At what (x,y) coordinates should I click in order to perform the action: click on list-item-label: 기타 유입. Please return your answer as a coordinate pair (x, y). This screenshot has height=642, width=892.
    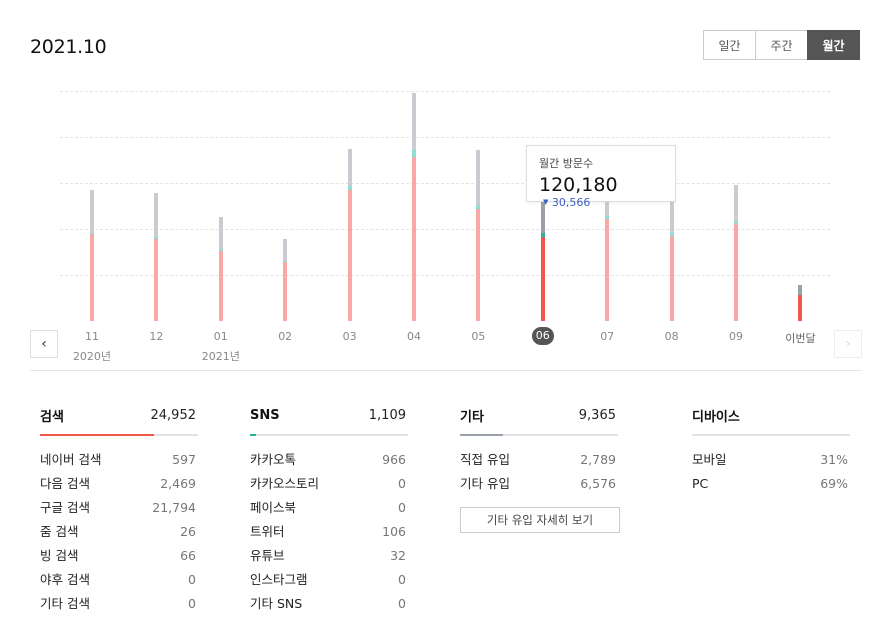
    Looking at the image, I should click on (485, 483).